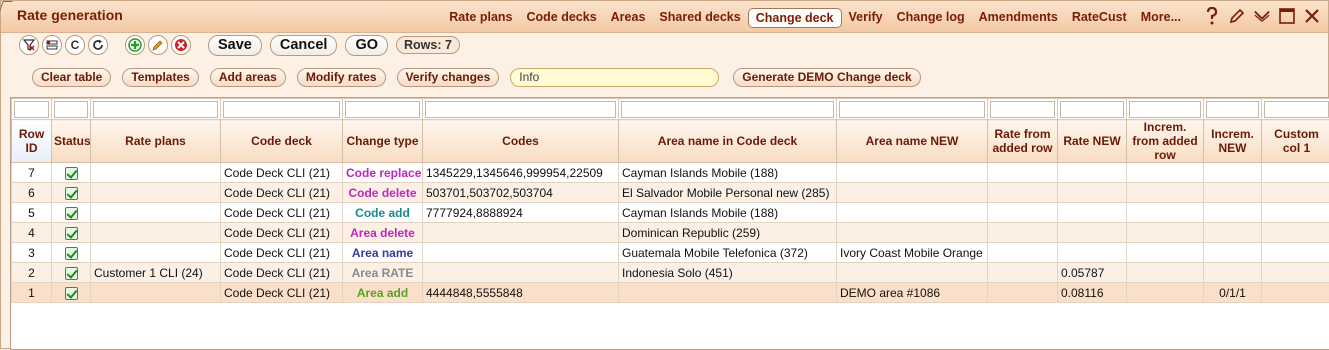 The height and width of the screenshot is (350, 1329). I want to click on add-areas-button: Add areas, so click(248, 77).